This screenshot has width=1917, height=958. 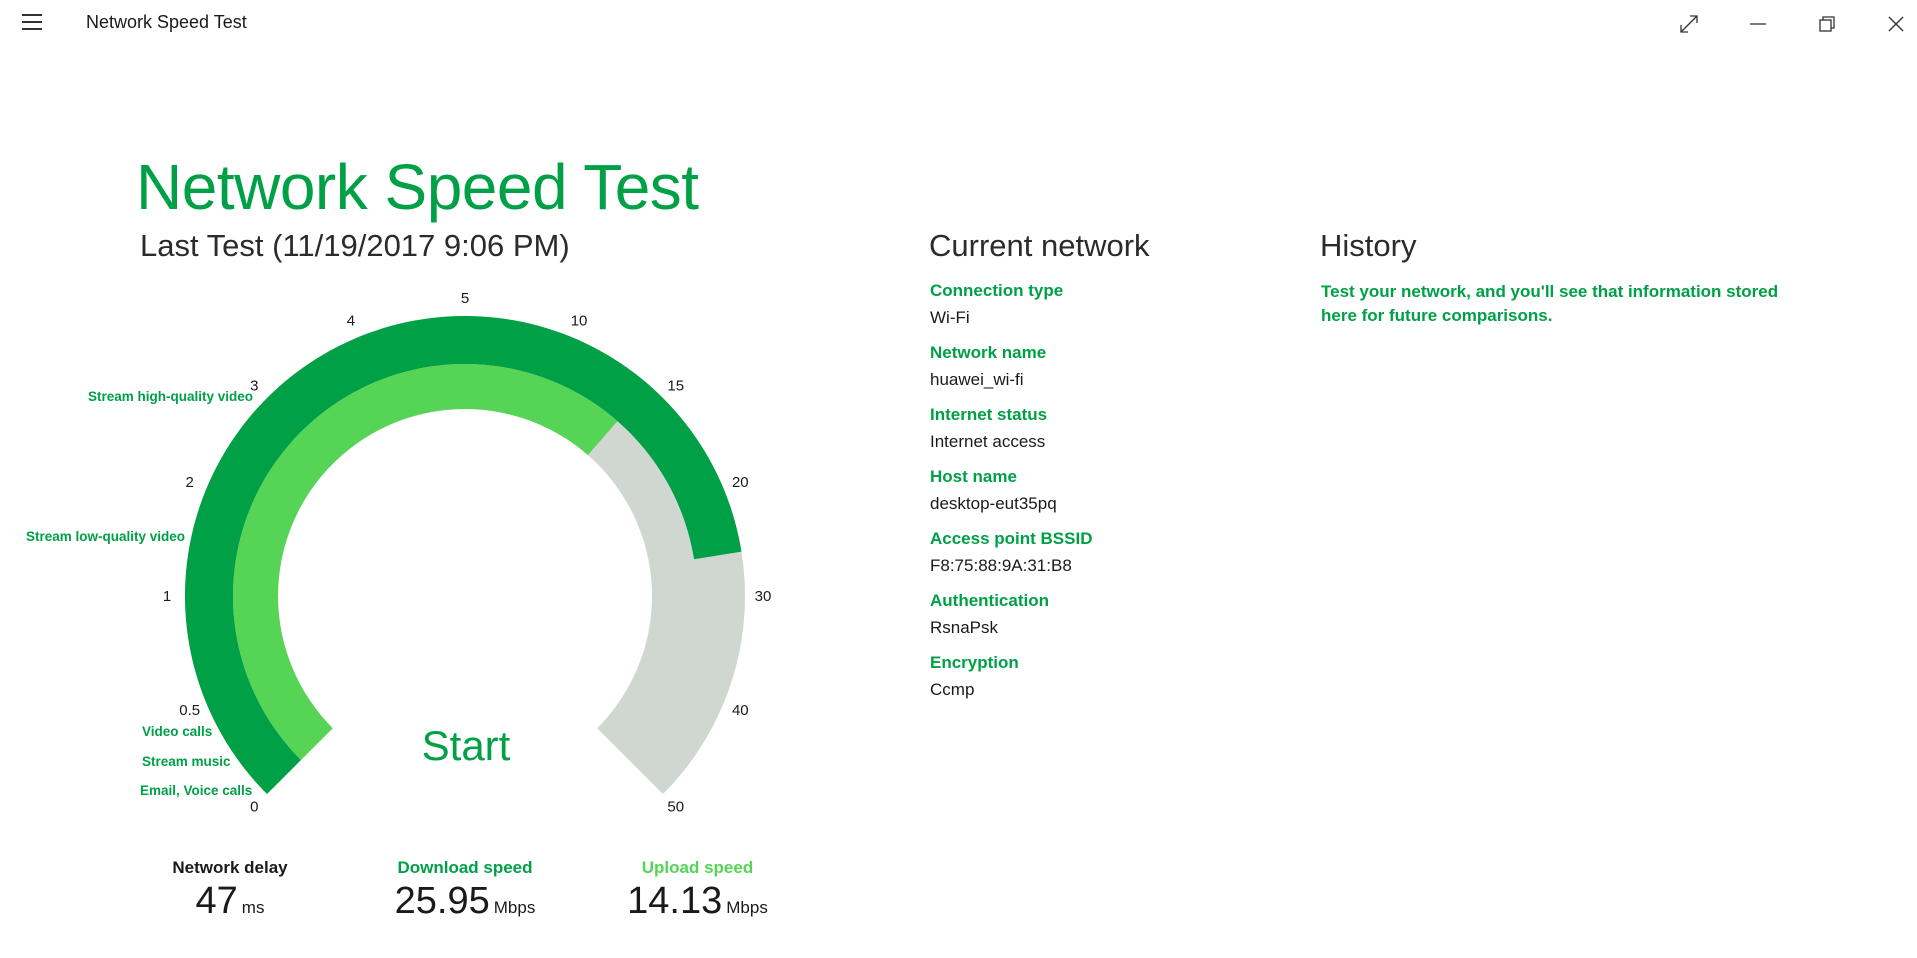 I want to click on field-value: Ccmp, so click(x=952, y=689).